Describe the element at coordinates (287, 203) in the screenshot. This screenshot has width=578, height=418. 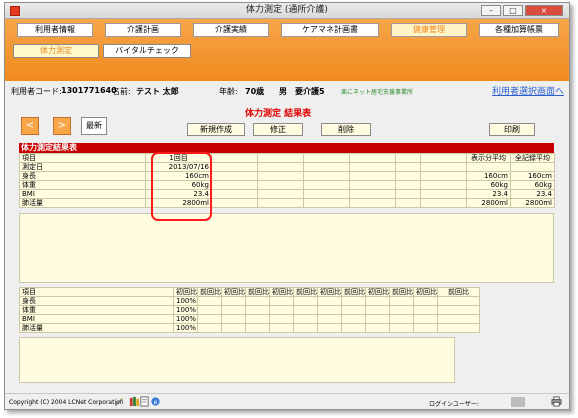
I see `table-row: 肺活量 2800ml 2800ml 2800ml` at that location.